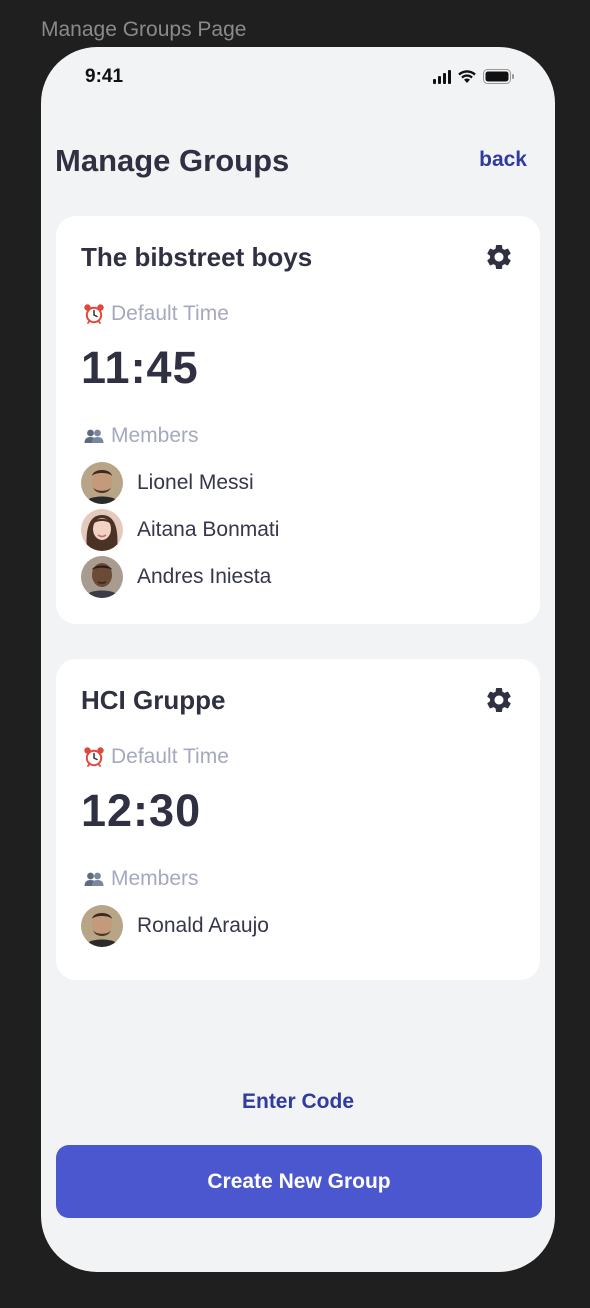 The image size is (590, 1308). Describe the element at coordinates (499, 76) in the screenshot. I see `battery-icon` at that location.